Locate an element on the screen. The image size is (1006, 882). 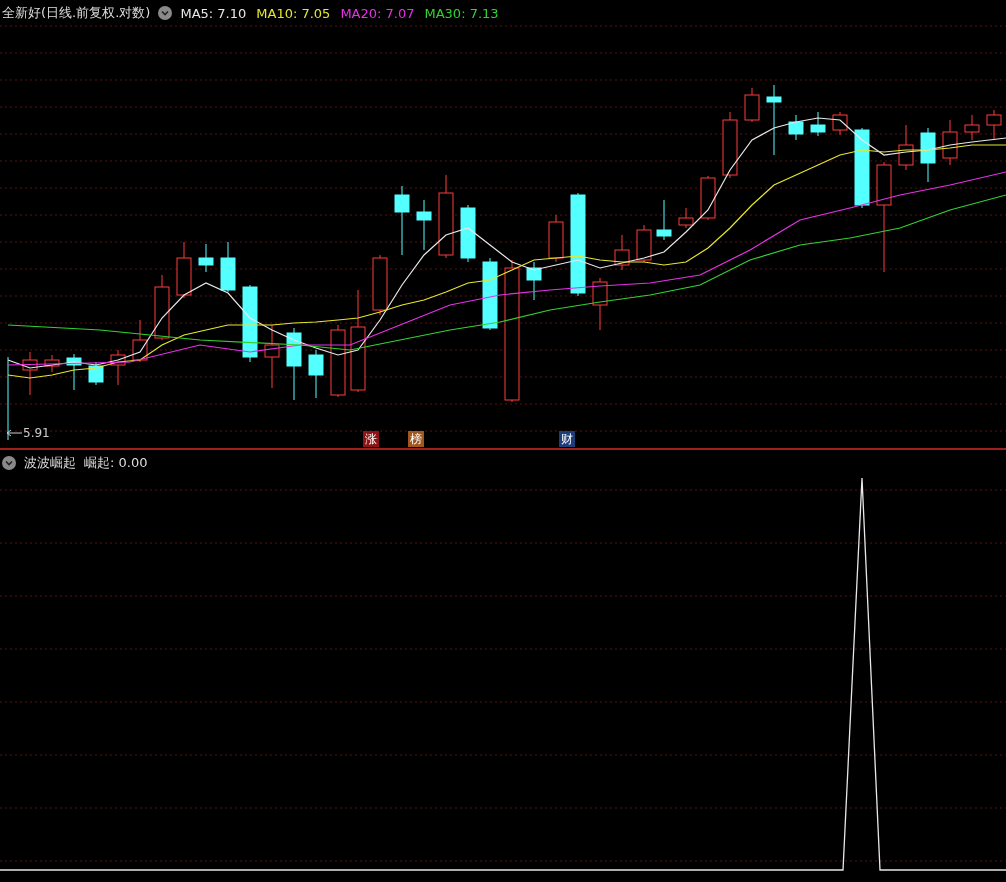
moving-average-value: MA20: 7.07 is located at coordinates (377, 13).